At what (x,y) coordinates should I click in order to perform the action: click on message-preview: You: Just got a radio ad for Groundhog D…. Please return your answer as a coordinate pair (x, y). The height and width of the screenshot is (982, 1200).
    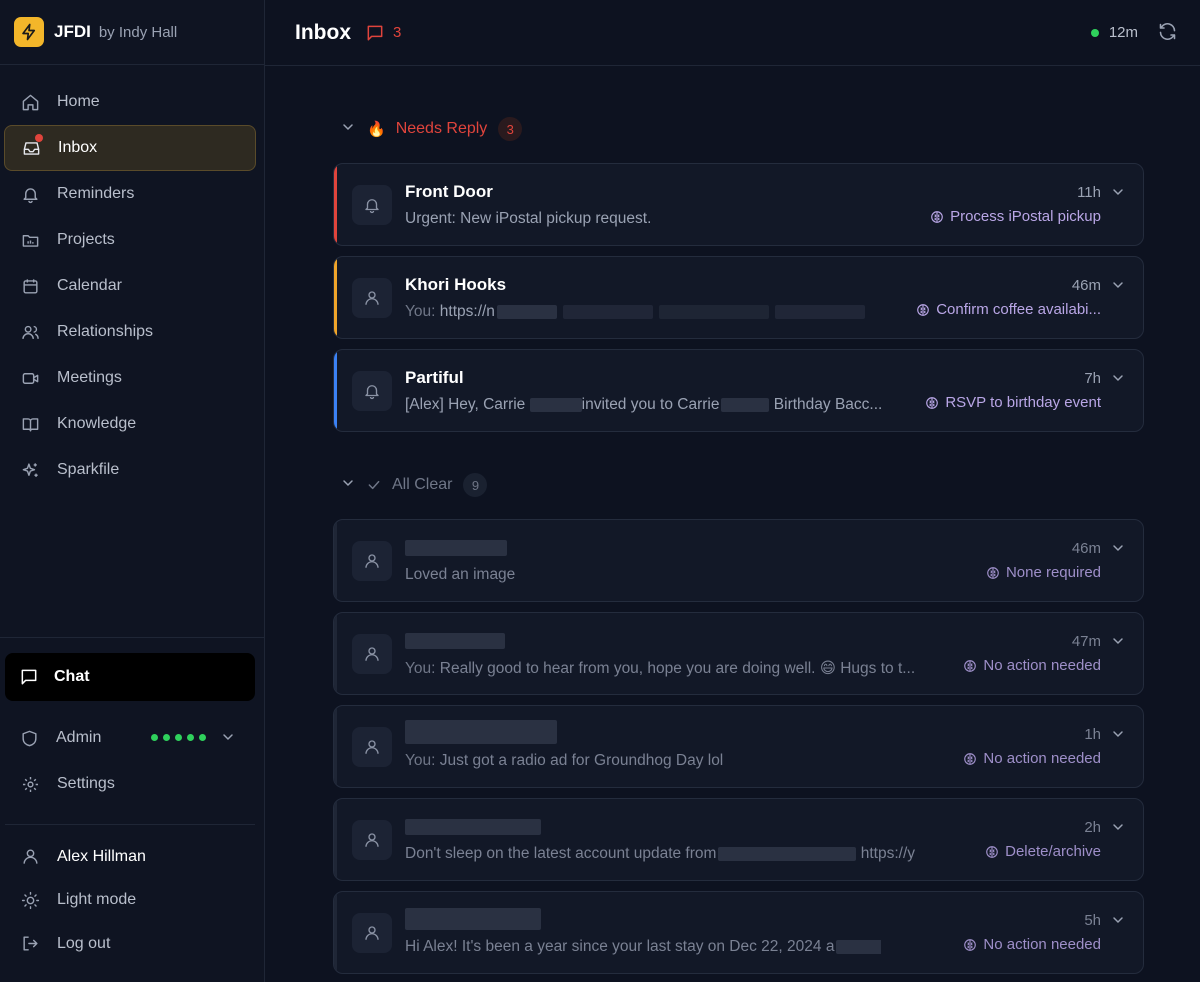
    Looking at the image, I should click on (564, 760).